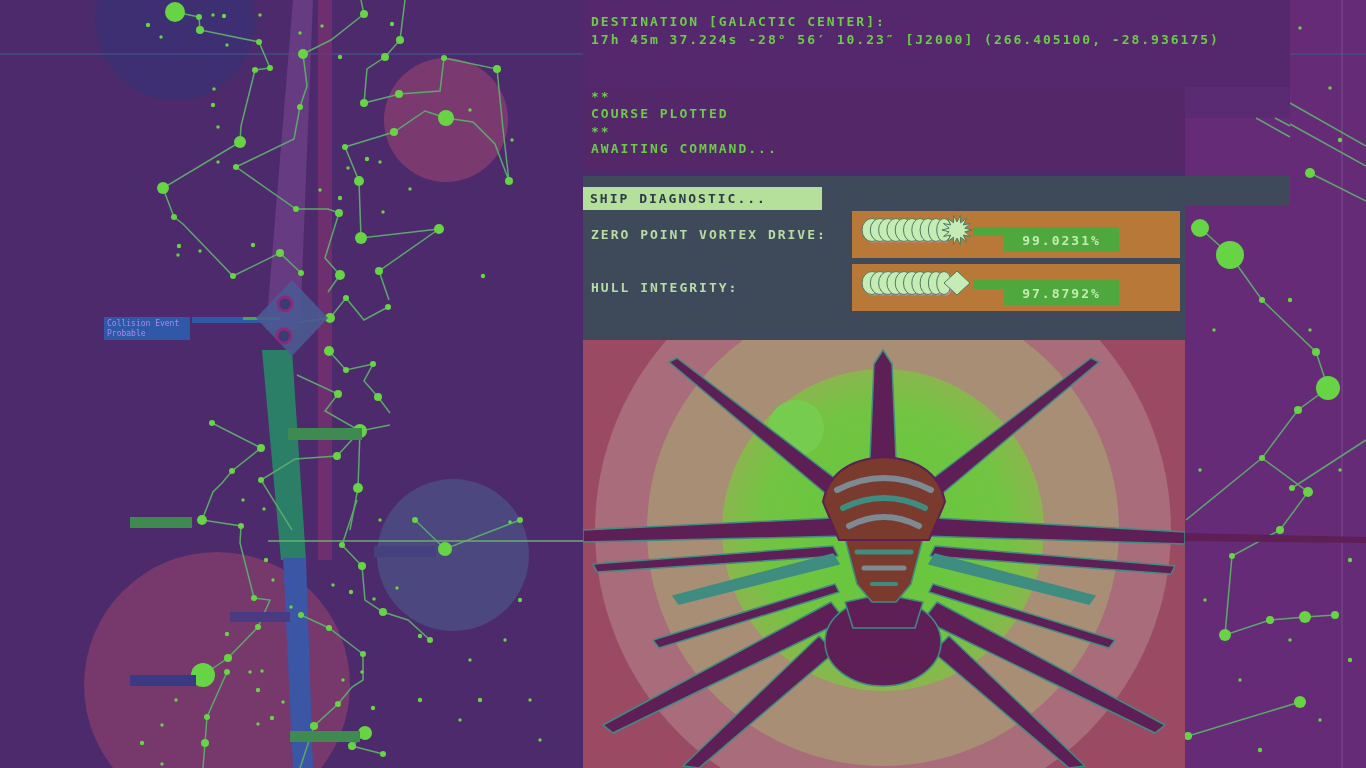 The height and width of the screenshot is (768, 1366). I want to click on meter-reading: 99.0231%, so click(1046, 239).